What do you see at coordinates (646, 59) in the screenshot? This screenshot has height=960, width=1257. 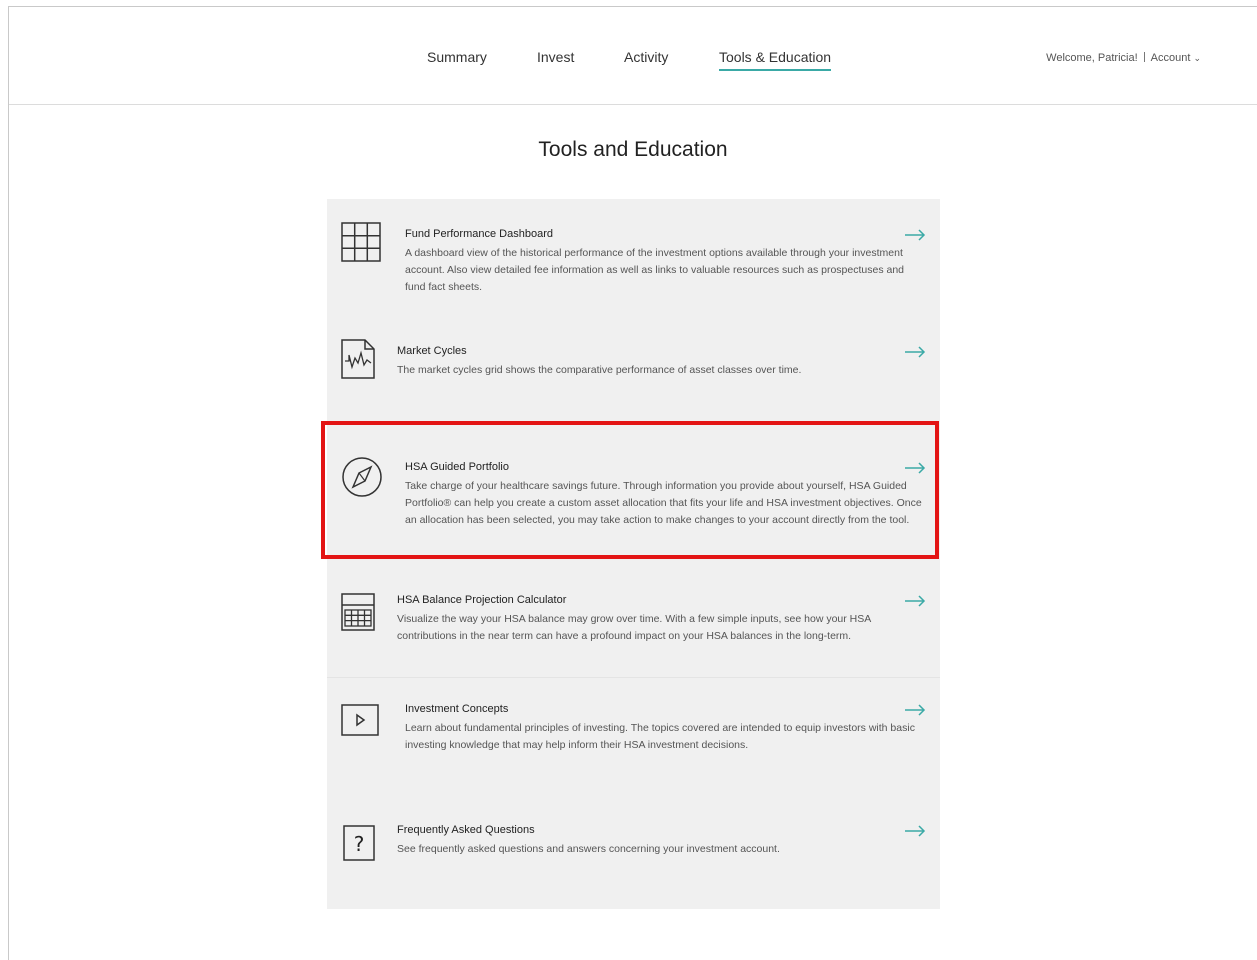 I see `nav-activity: Activity` at bounding box center [646, 59].